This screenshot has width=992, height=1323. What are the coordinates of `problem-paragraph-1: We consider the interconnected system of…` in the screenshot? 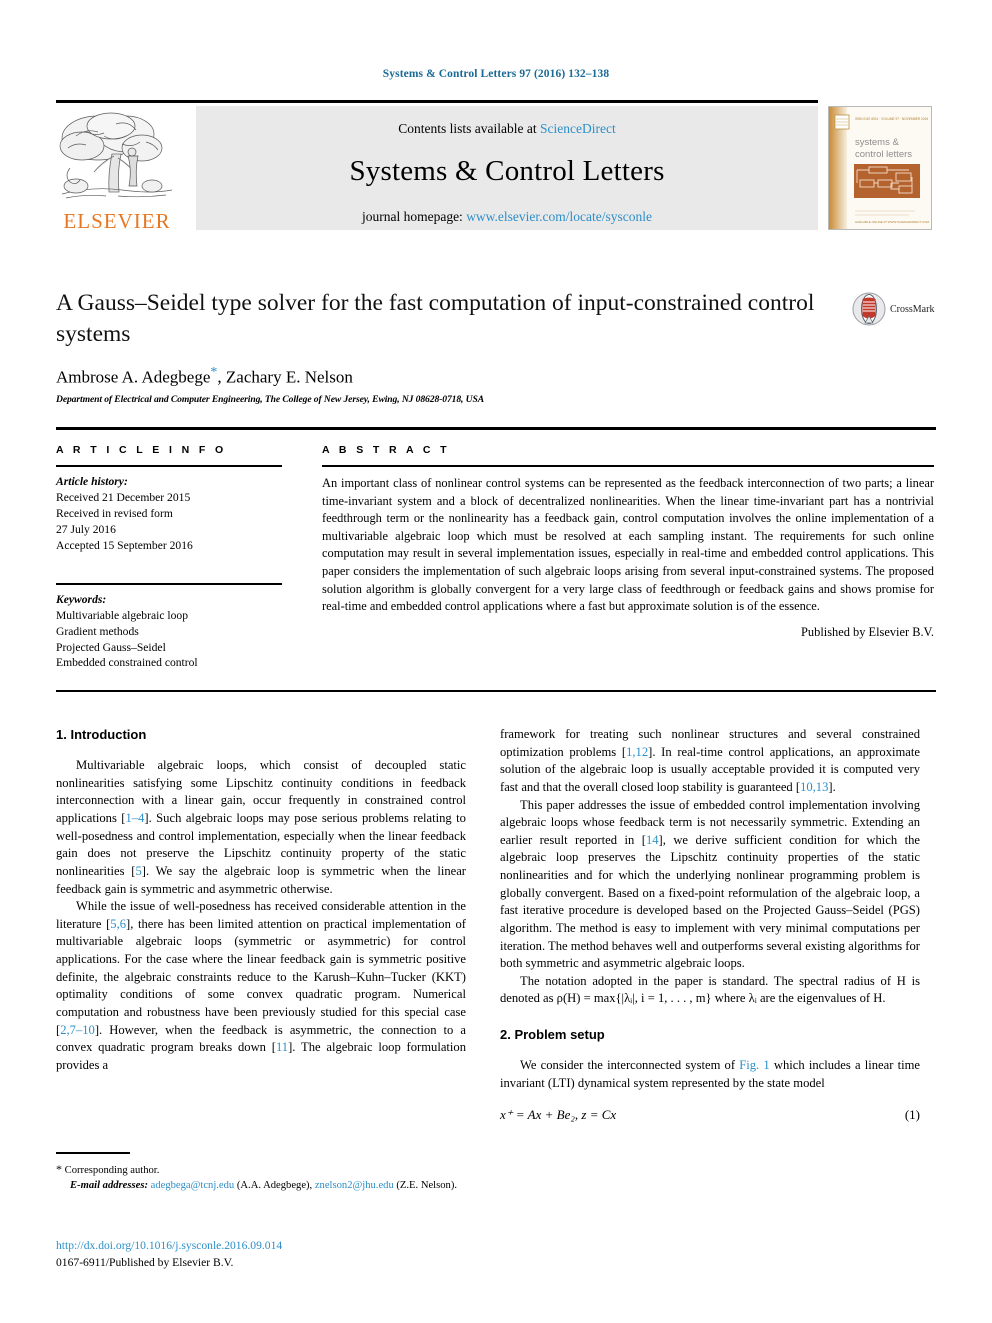 It's located at (710, 1074).